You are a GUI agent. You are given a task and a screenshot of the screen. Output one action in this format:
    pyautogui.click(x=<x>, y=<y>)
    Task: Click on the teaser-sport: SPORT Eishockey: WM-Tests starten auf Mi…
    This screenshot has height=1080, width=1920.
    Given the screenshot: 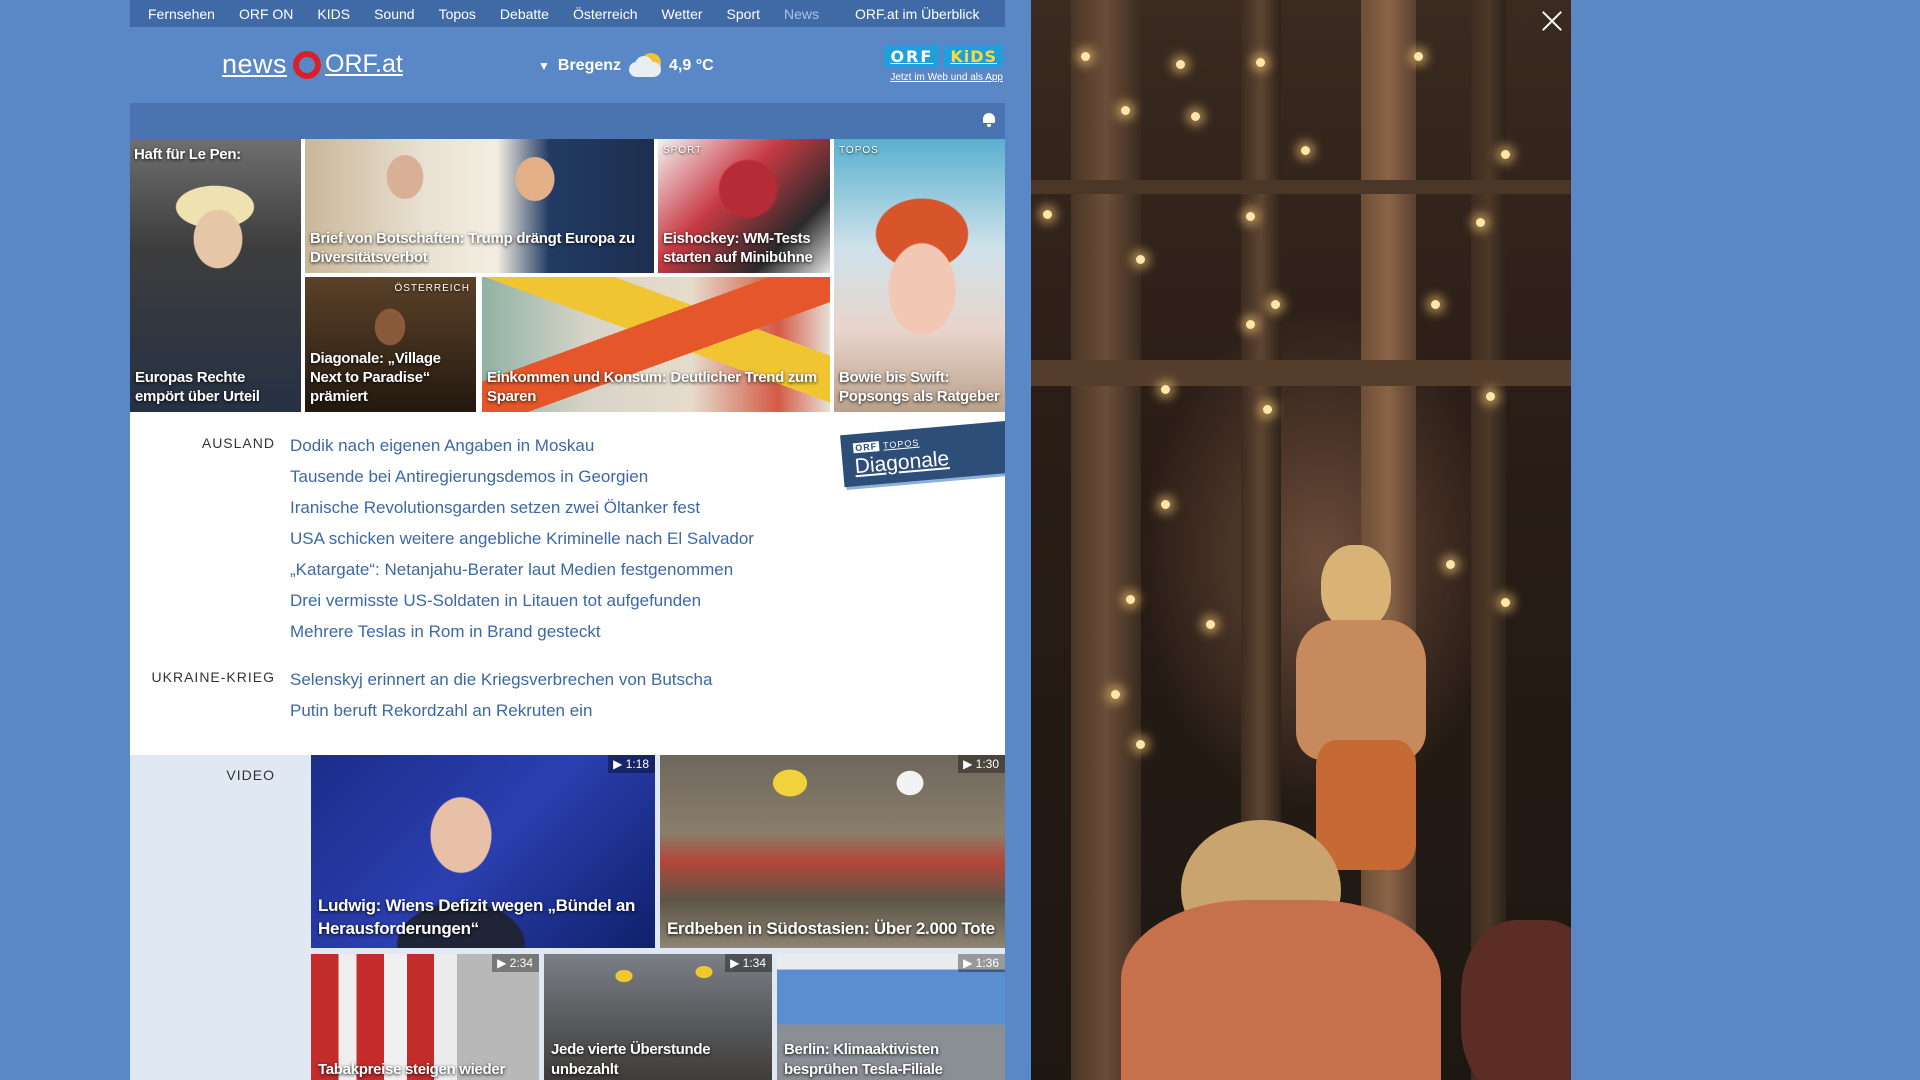 What is the action you would take?
    pyautogui.click(x=744, y=206)
    